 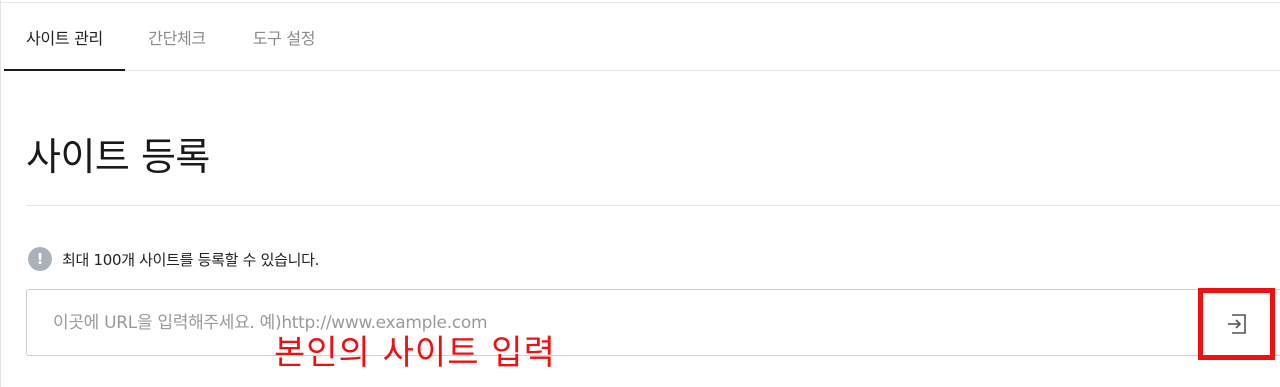 What do you see at coordinates (415, 353) in the screenshot?
I see `annotation-label: 본인의 사이트 입력` at bounding box center [415, 353].